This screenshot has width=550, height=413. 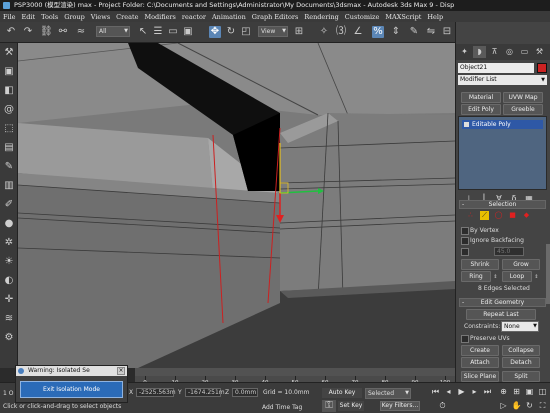 I want to click on redo-icon: ↷, so click(x=28, y=32).